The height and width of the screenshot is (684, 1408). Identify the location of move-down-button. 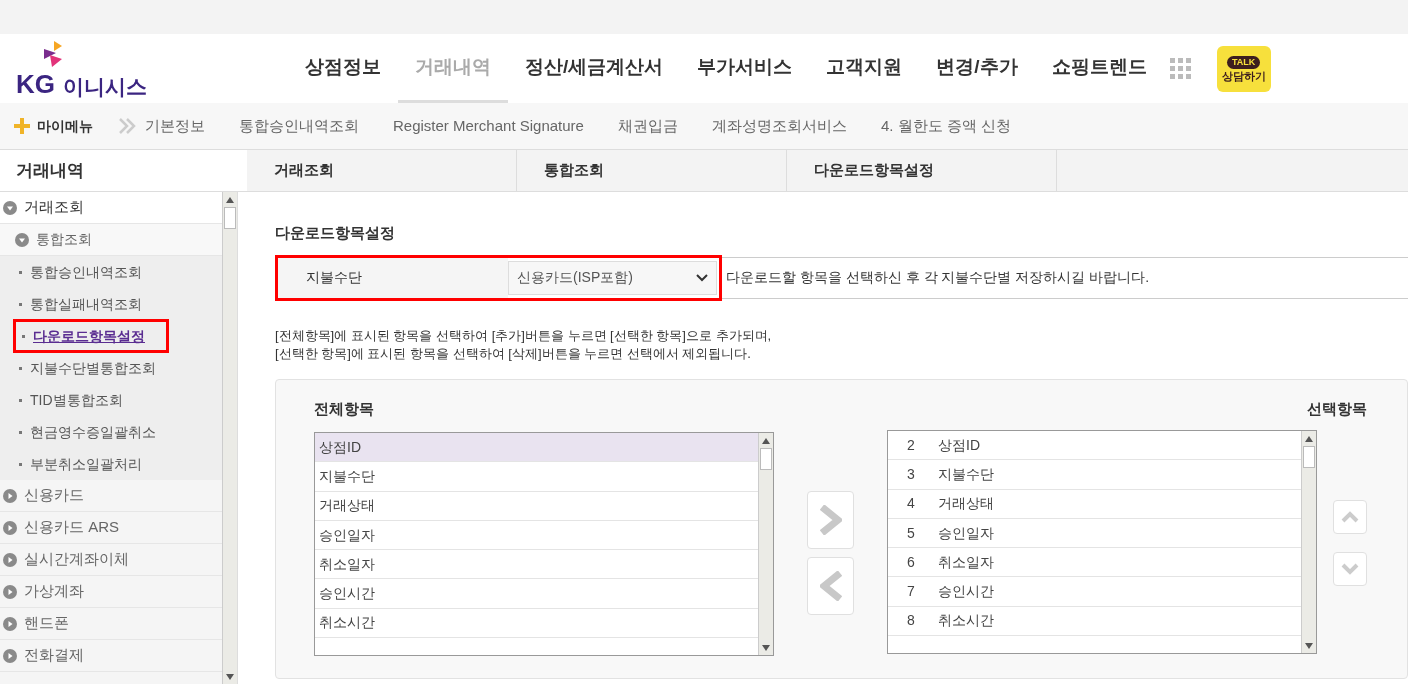
(1350, 569).